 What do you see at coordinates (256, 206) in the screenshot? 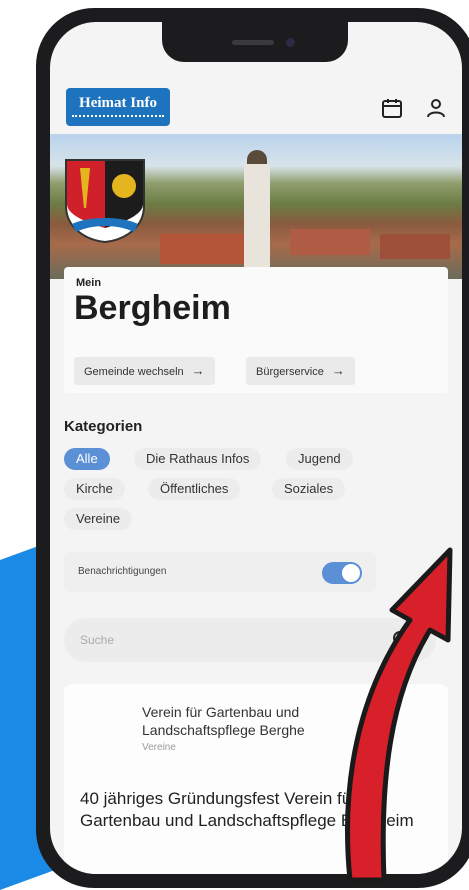
I see `town-hero-image` at bounding box center [256, 206].